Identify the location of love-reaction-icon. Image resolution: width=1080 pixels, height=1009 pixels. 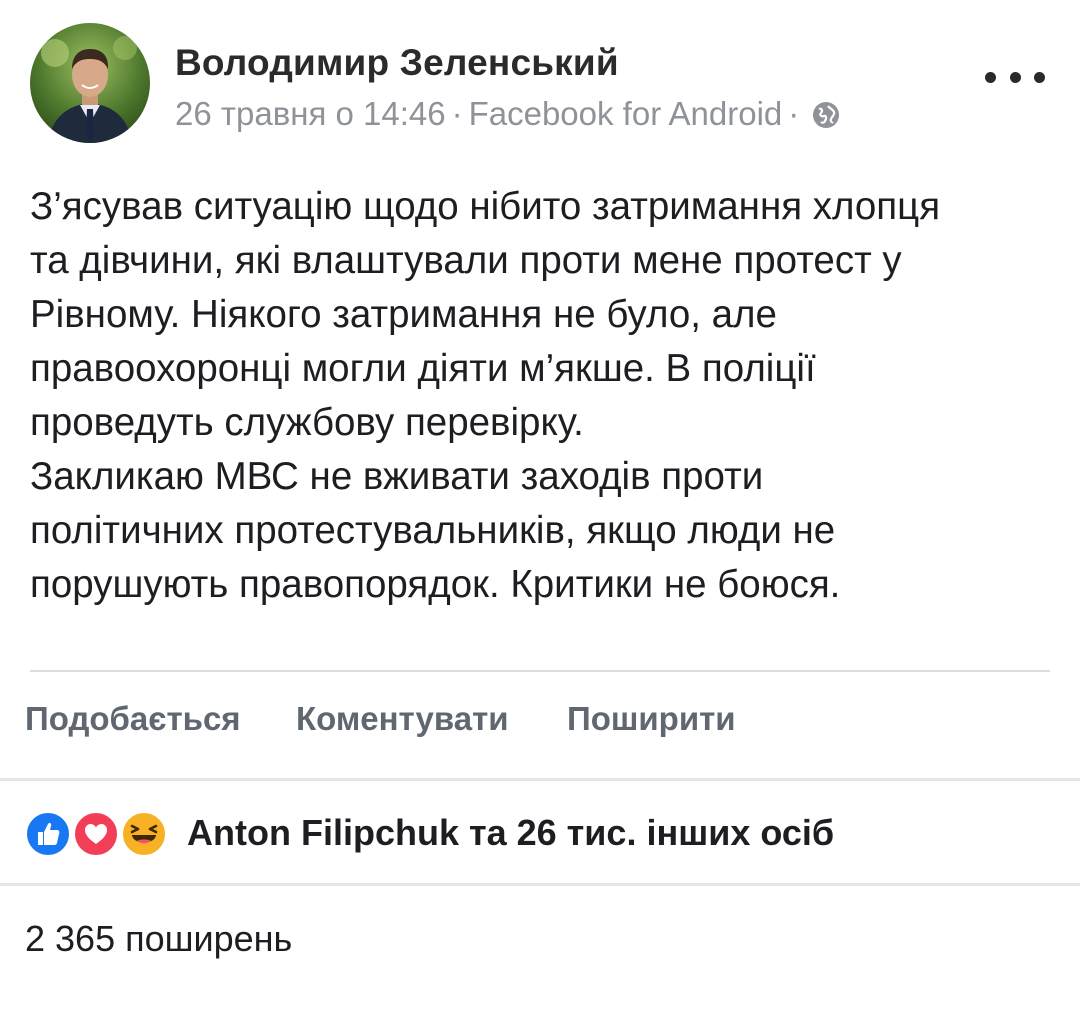
(96, 834).